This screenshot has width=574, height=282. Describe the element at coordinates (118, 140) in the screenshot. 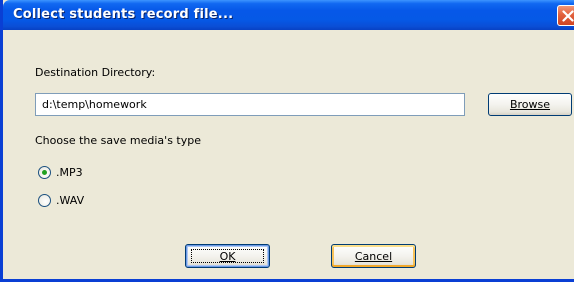

I see `media-type-prompt: Choose the save media's type` at that location.